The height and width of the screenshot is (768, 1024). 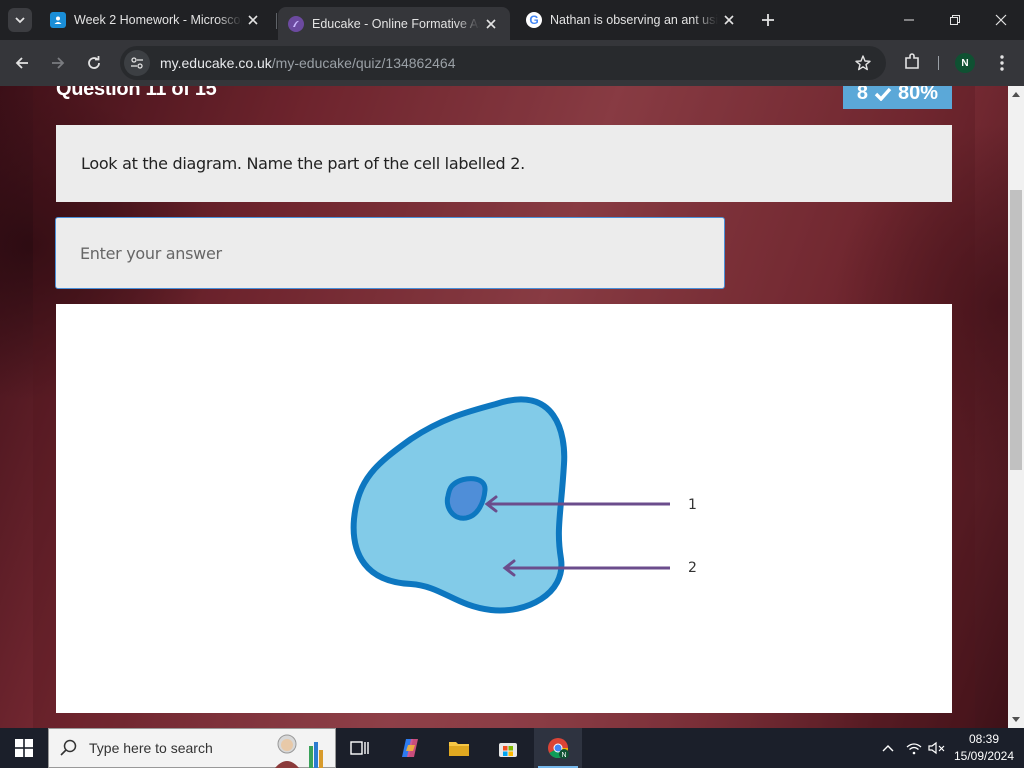 I want to click on chevron-up-icon, so click(x=888, y=748).